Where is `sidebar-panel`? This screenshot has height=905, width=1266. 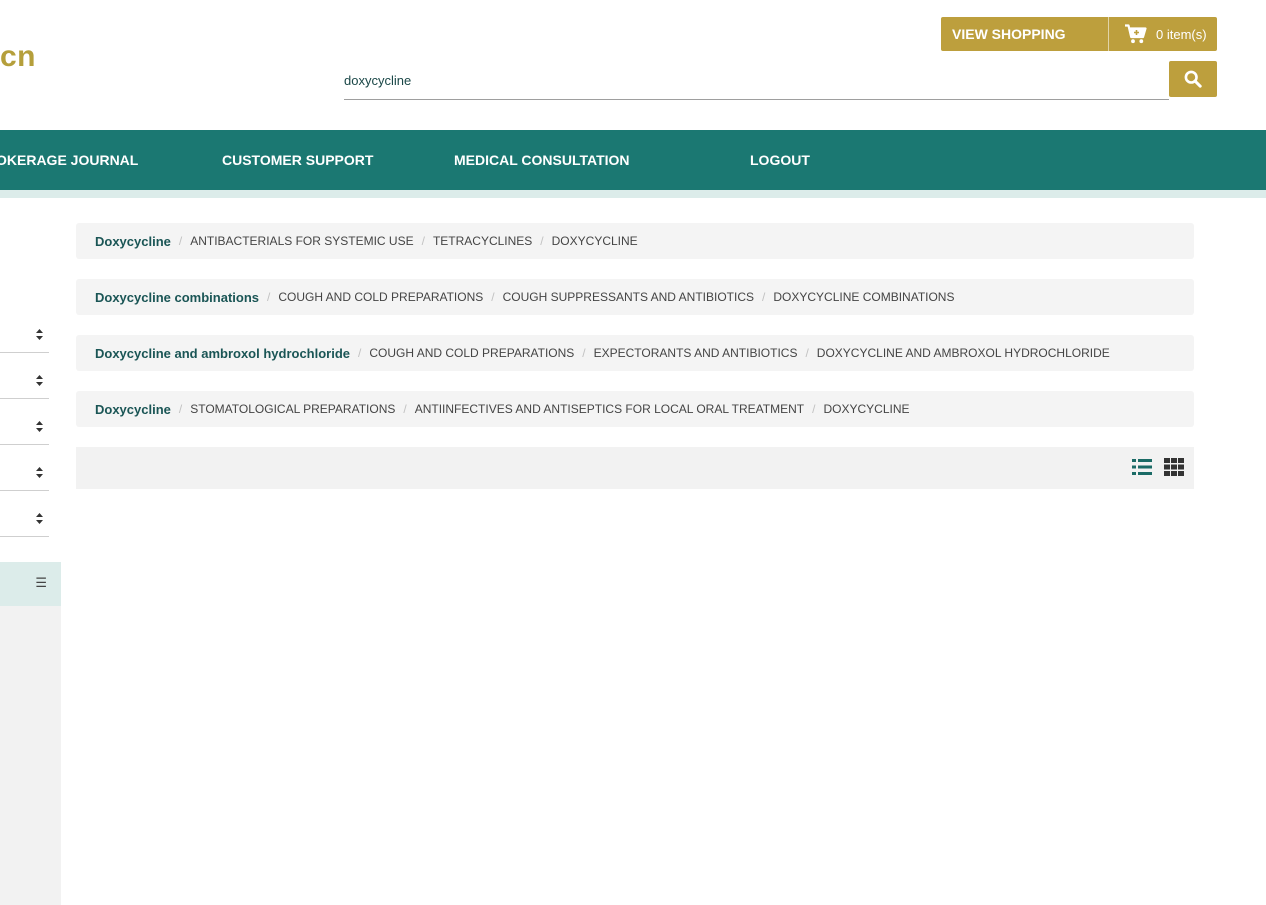
sidebar-panel is located at coordinates (30, 755).